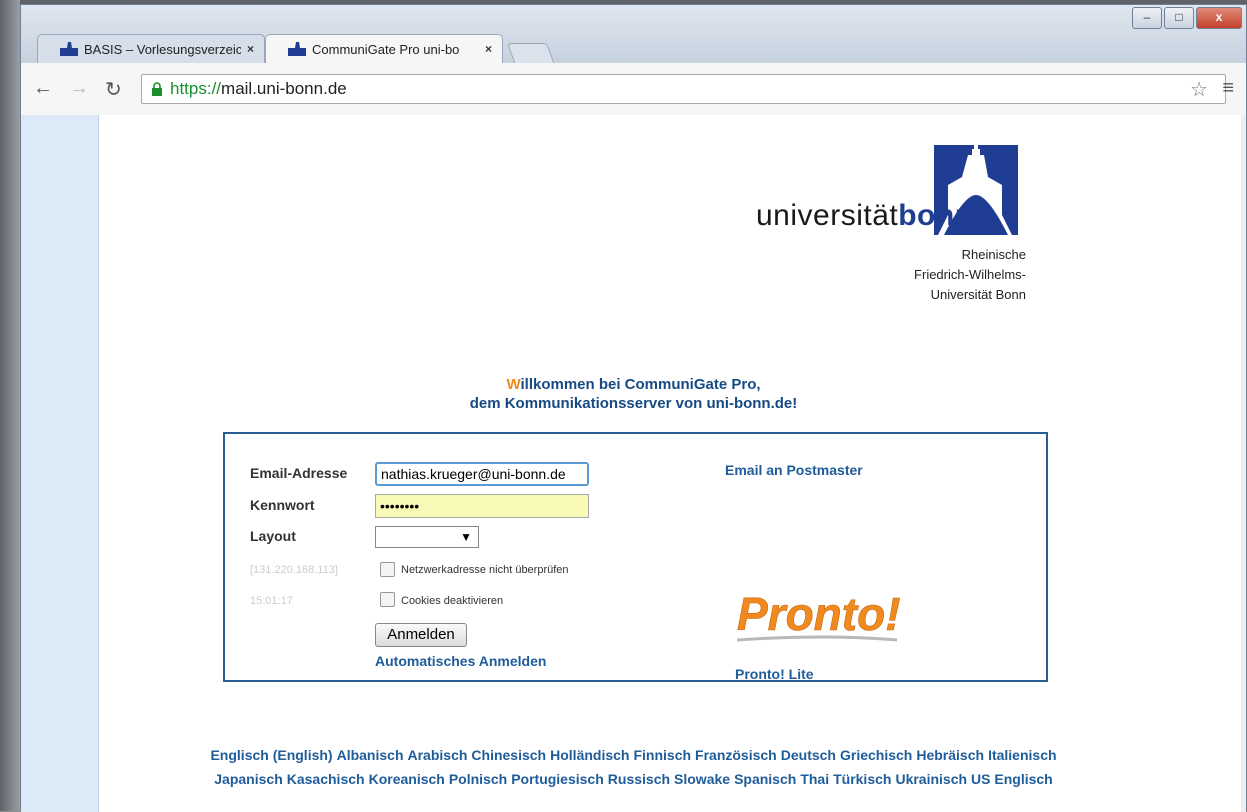 The width and height of the screenshot is (1247, 812). I want to click on email-label: Email-Adresse, so click(299, 473).